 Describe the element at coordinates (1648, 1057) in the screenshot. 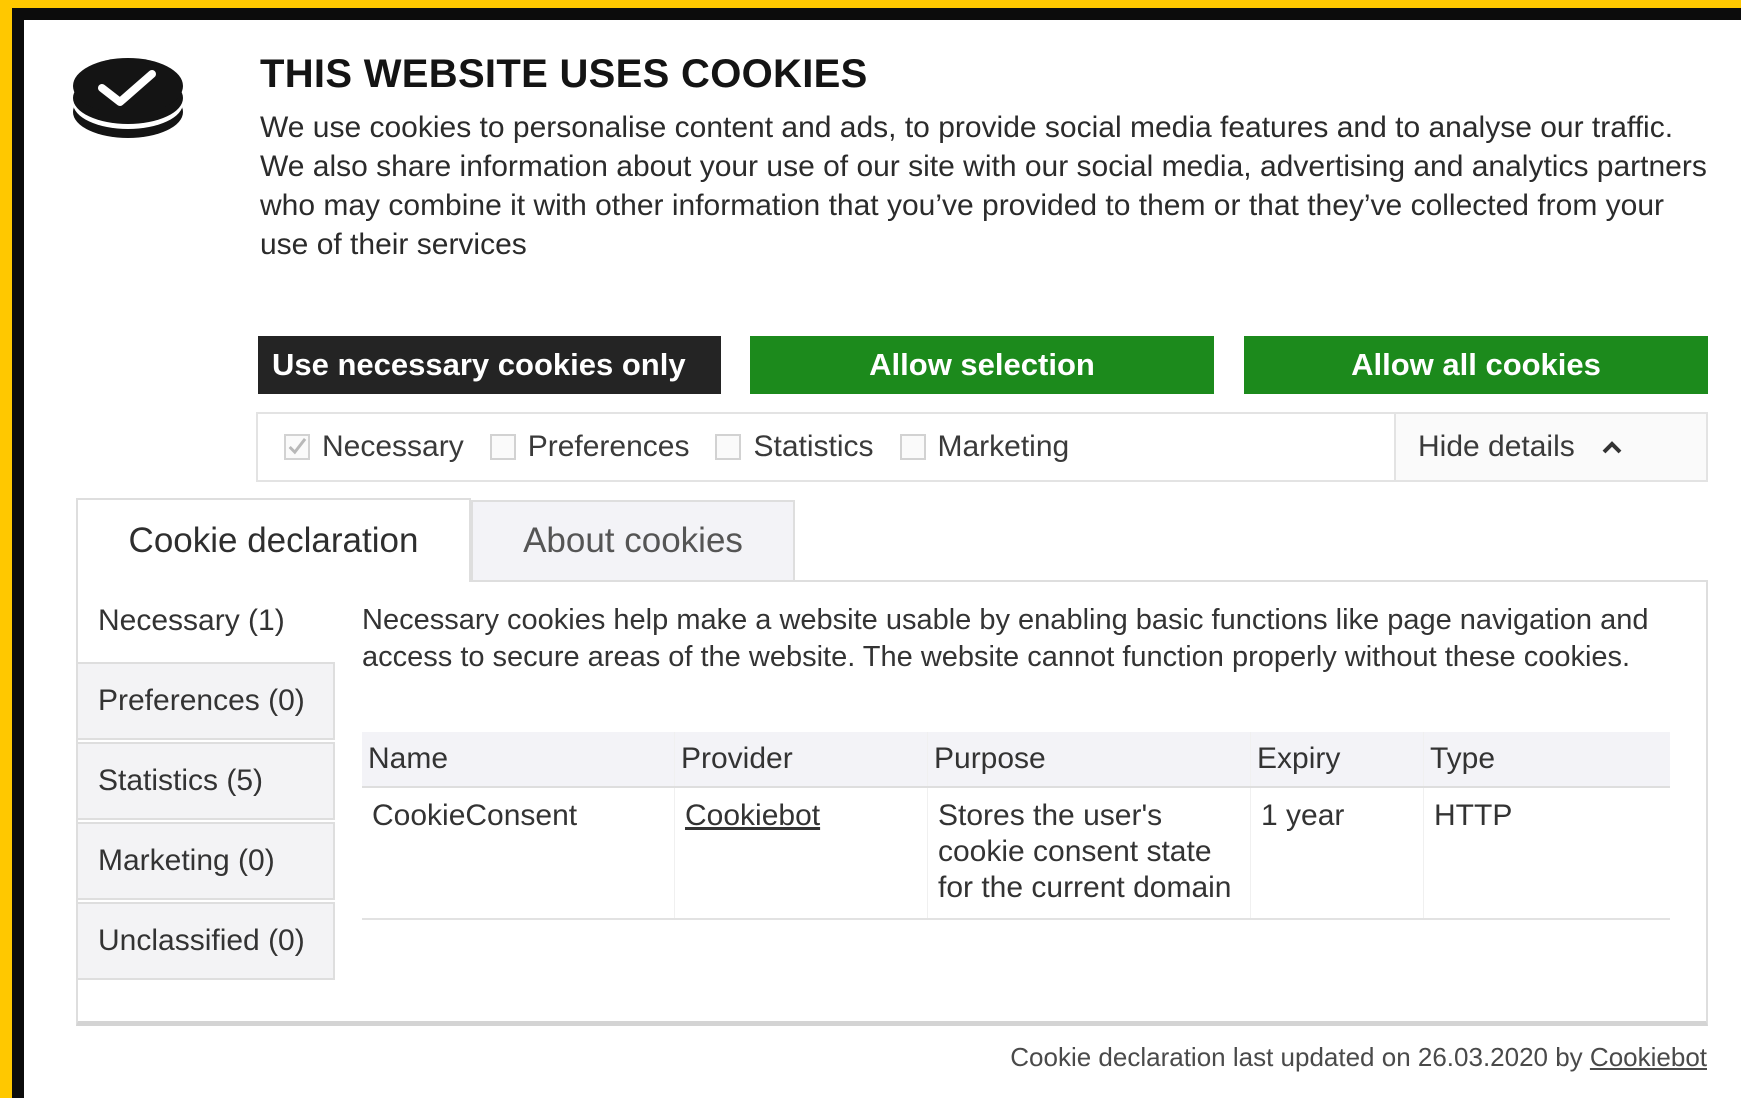

I see `footer-cookiebot-link: Cookiebot` at that location.